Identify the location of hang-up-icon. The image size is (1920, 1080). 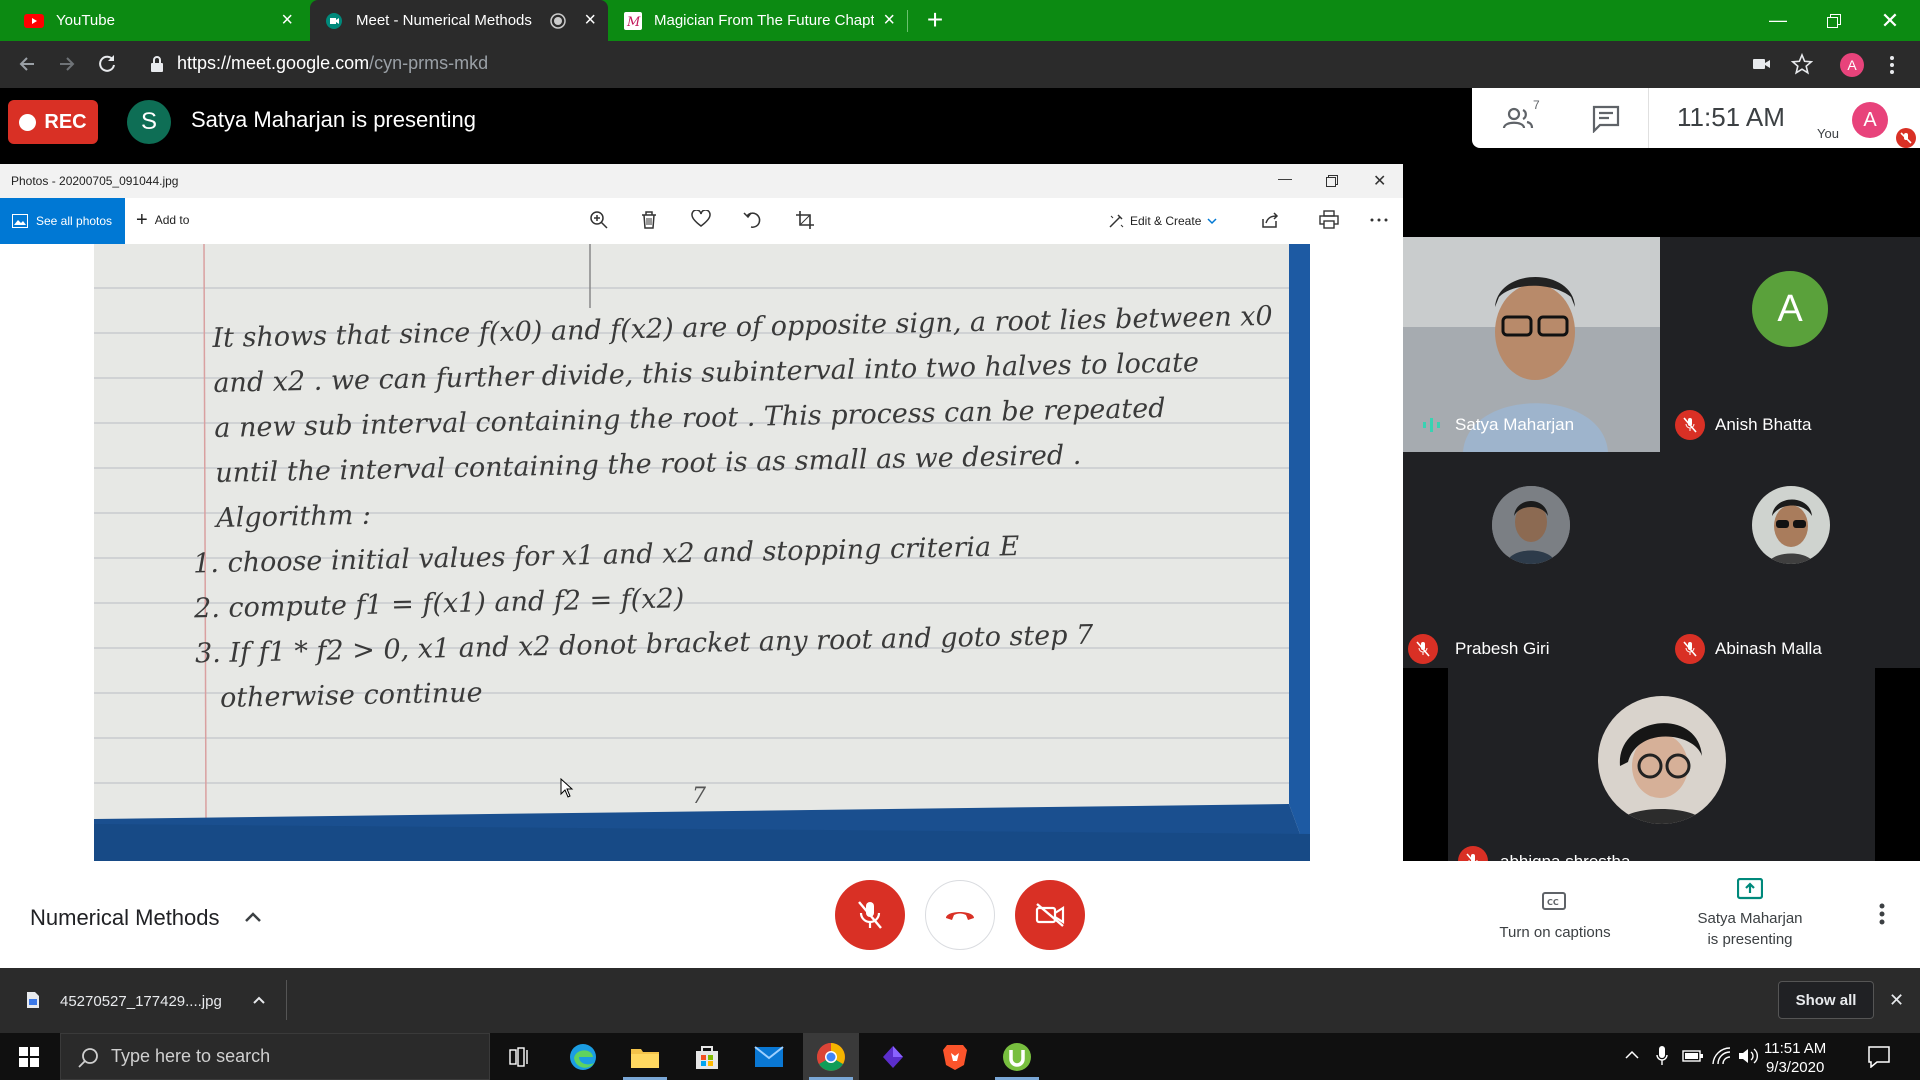
(960, 915).